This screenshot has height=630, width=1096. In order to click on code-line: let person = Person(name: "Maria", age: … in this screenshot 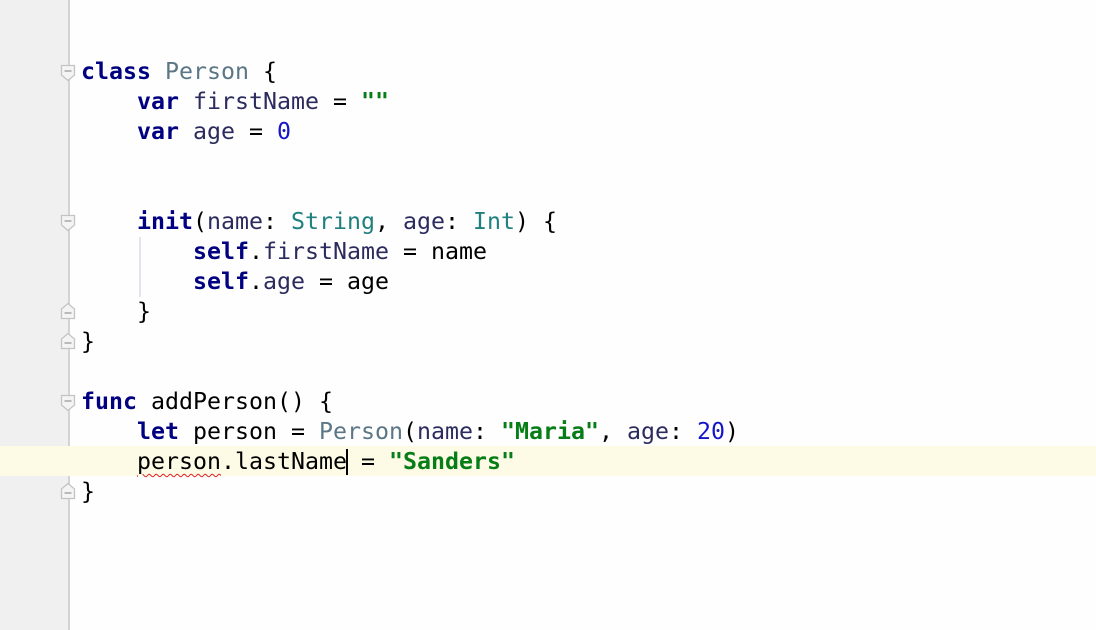, I will do `click(410, 432)`.